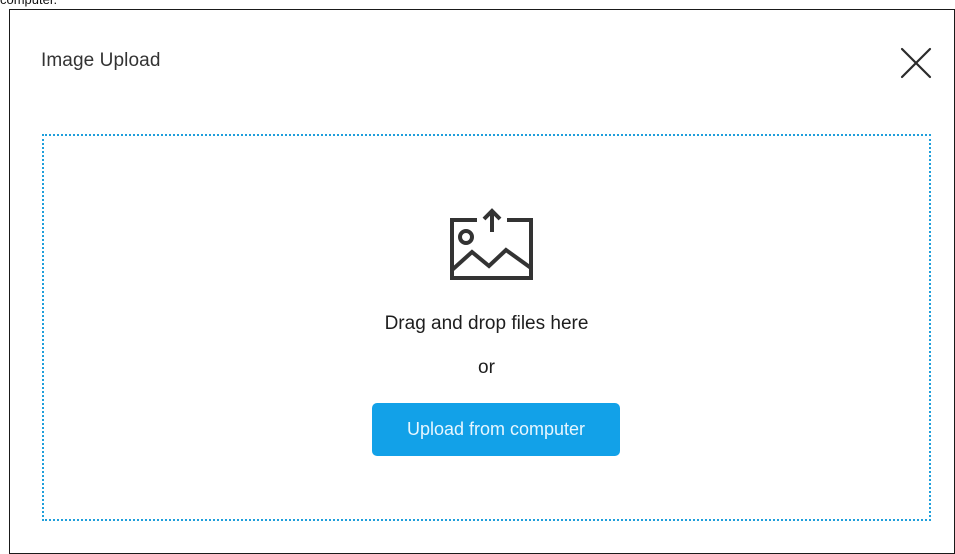 This screenshot has width=955, height=554. What do you see at coordinates (101, 60) in the screenshot?
I see `dialog-title: Image Upload` at bounding box center [101, 60].